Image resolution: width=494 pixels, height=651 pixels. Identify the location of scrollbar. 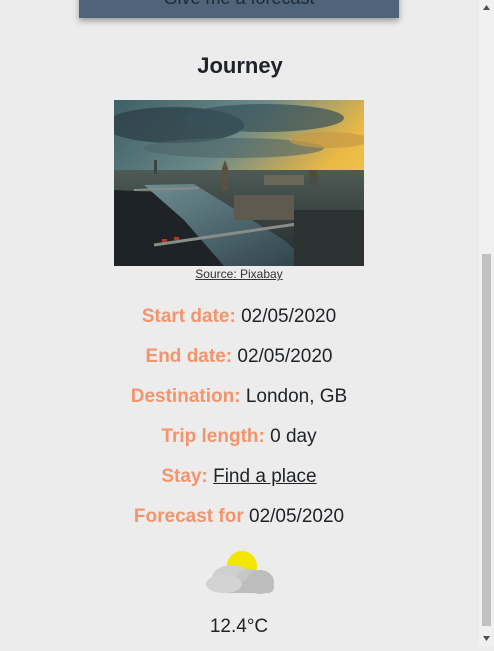
(486, 323).